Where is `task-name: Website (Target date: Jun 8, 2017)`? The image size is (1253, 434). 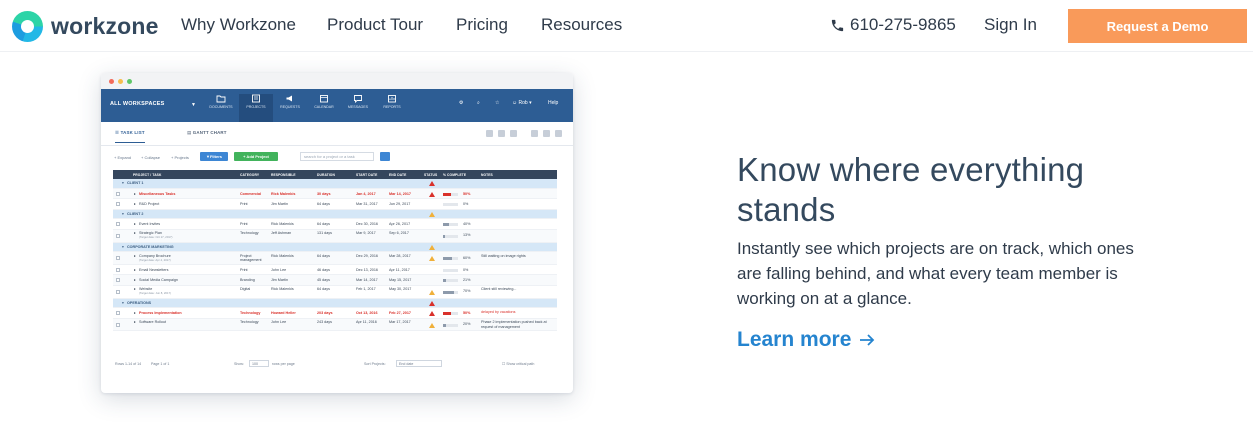 task-name: Website (Target date: Jun 8, 2017) is located at coordinates (155, 291).